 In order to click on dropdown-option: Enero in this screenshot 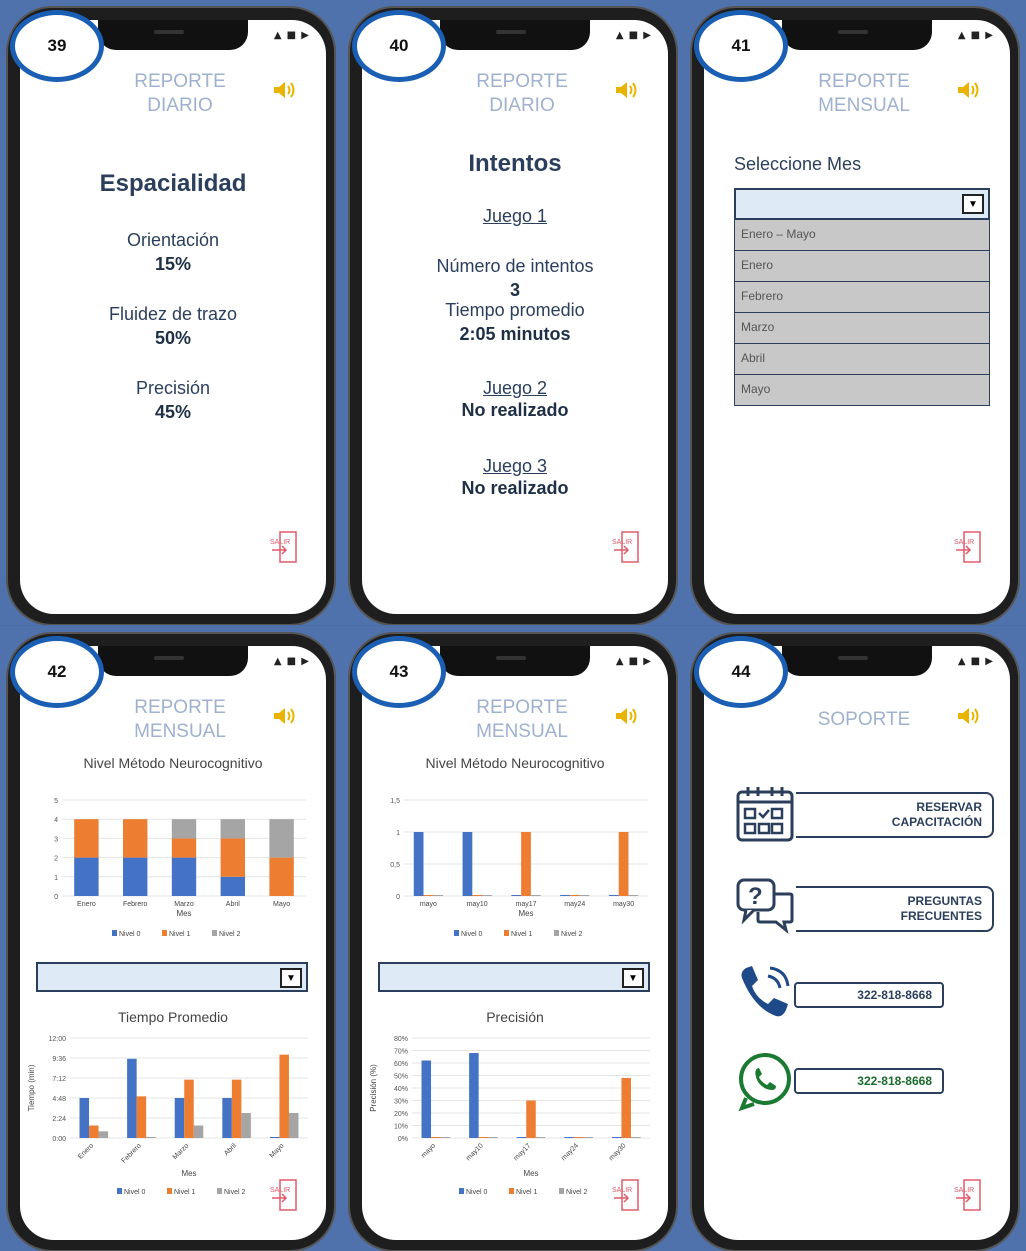, I will do `click(862, 266)`.